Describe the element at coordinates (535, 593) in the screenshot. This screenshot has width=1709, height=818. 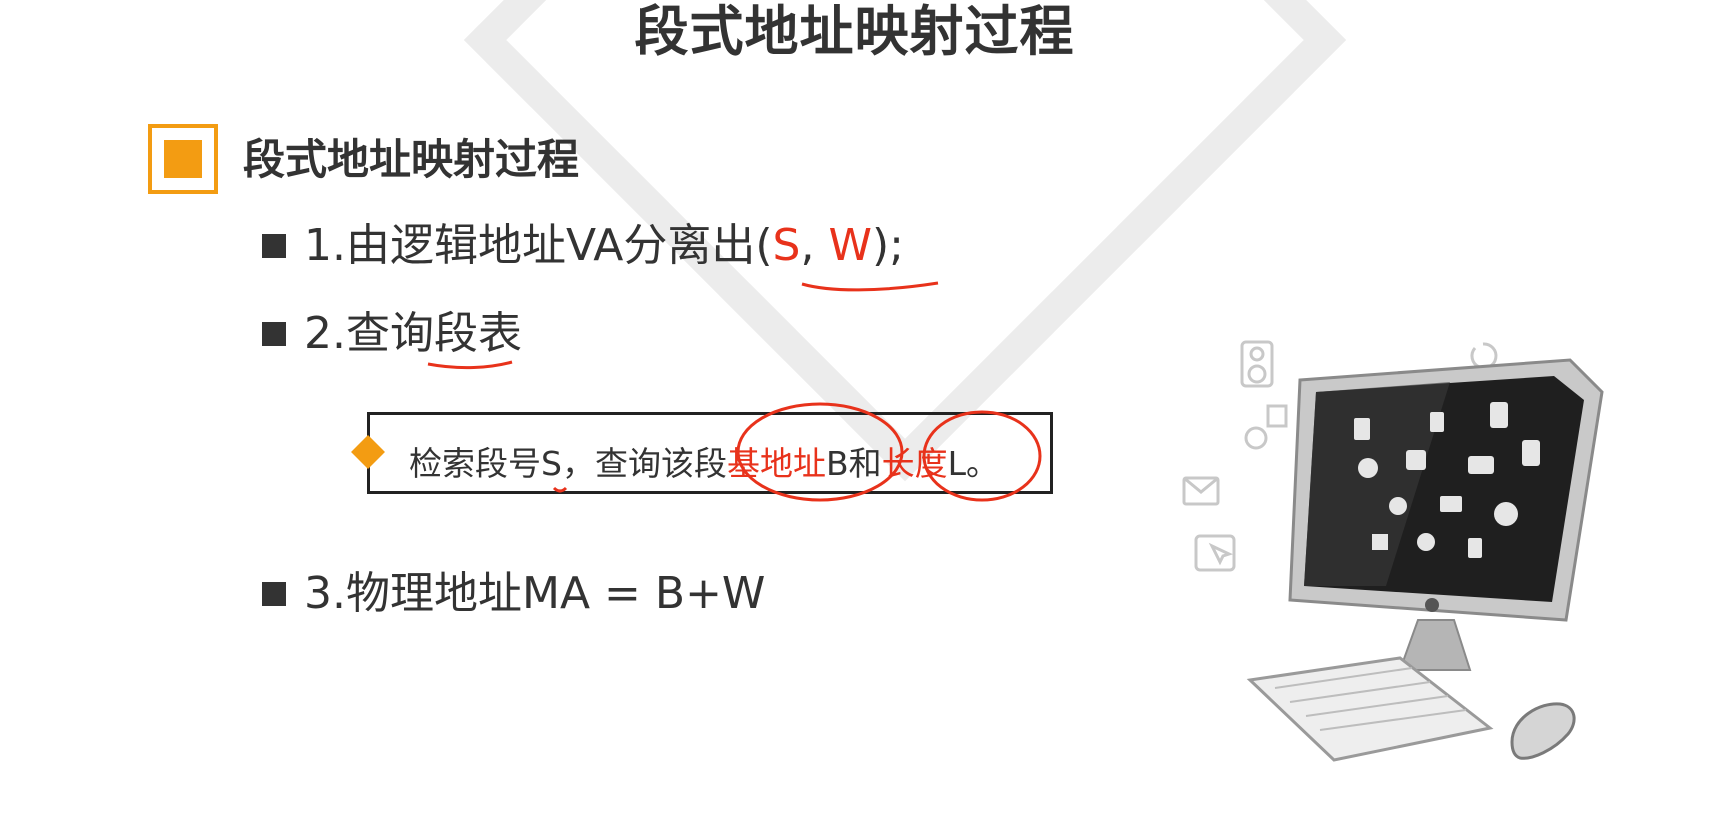
I see `step-3-text: 3.物理地址MA = B+W` at that location.